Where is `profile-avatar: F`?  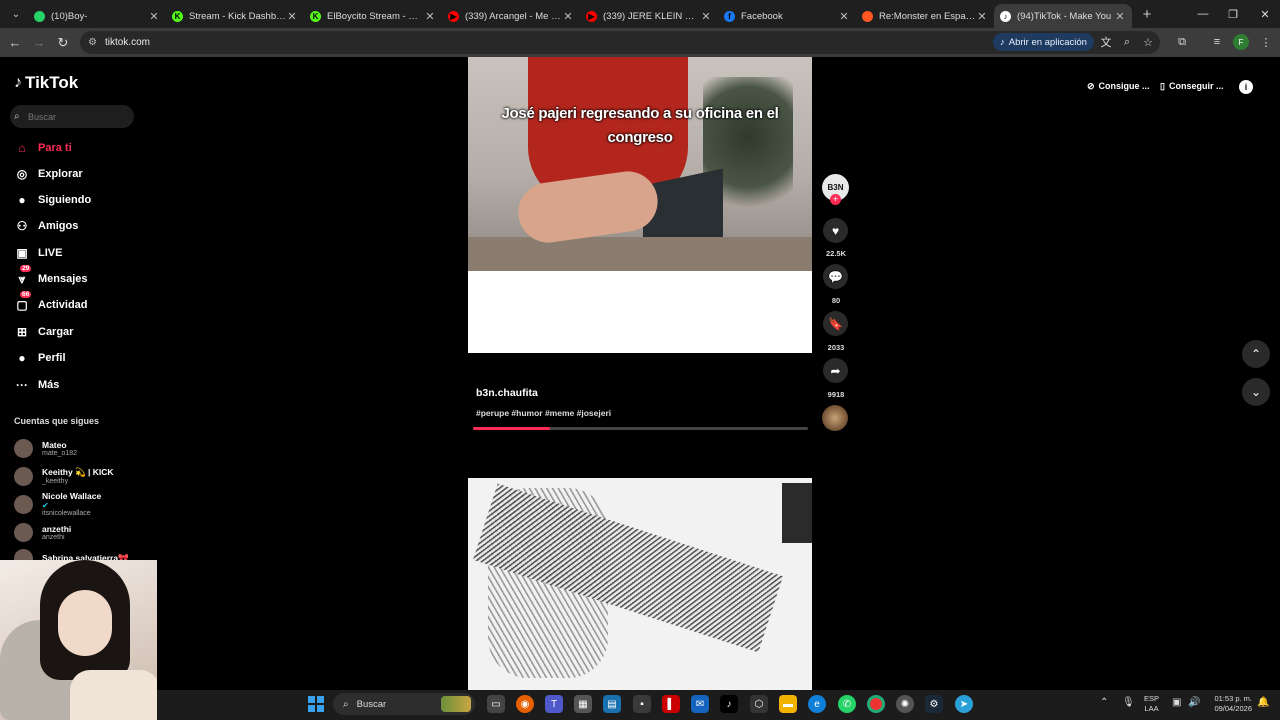 profile-avatar: F is located at coordinates (1241, 42).